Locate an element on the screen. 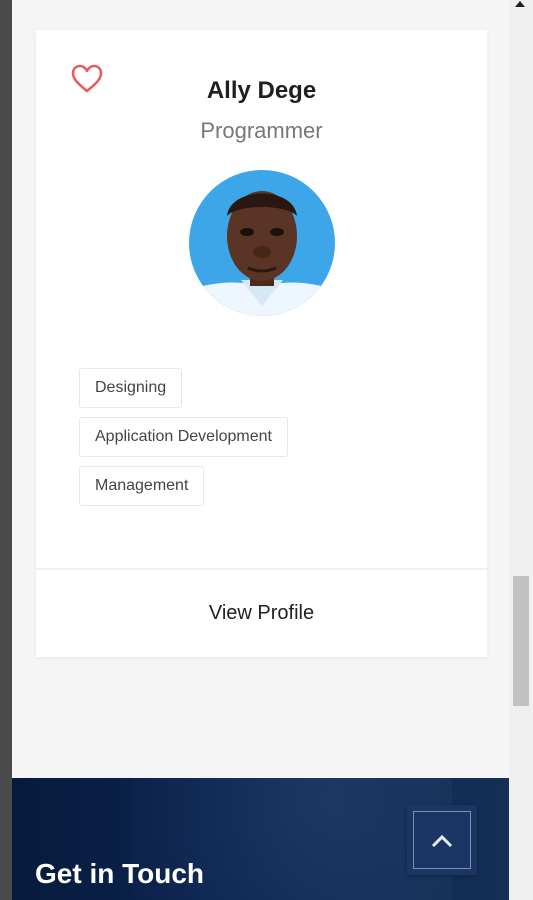  skill-tag: Application Development is located at coordinates (183, 437).